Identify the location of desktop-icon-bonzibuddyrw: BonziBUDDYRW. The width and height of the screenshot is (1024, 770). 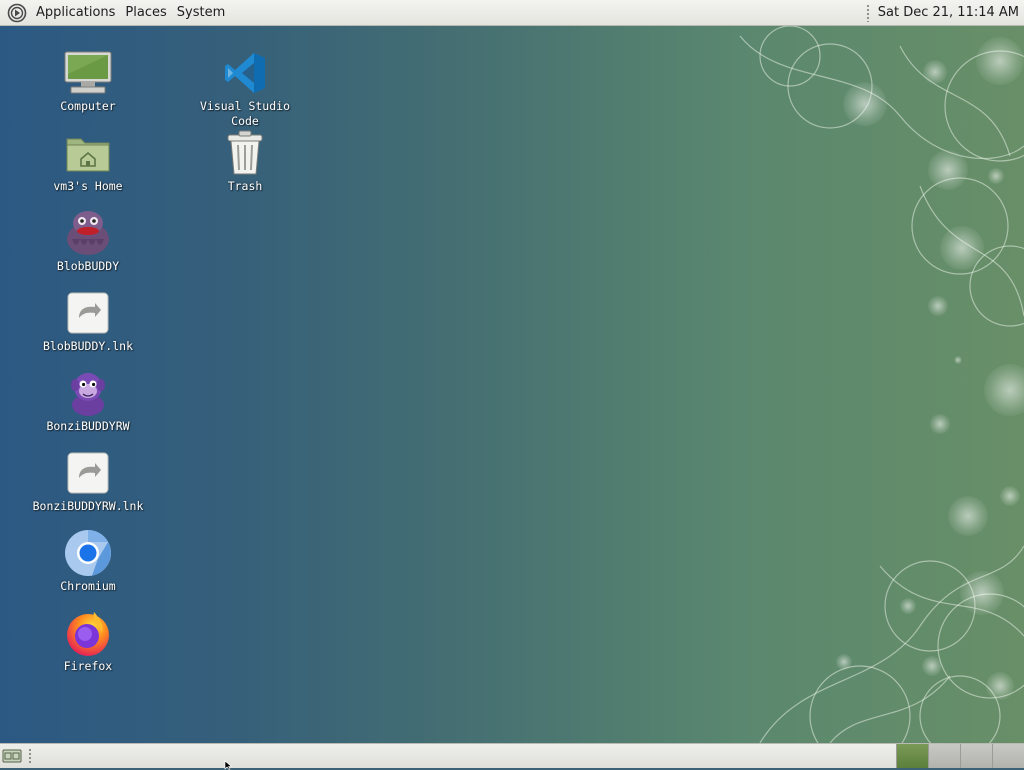
(88, 401).